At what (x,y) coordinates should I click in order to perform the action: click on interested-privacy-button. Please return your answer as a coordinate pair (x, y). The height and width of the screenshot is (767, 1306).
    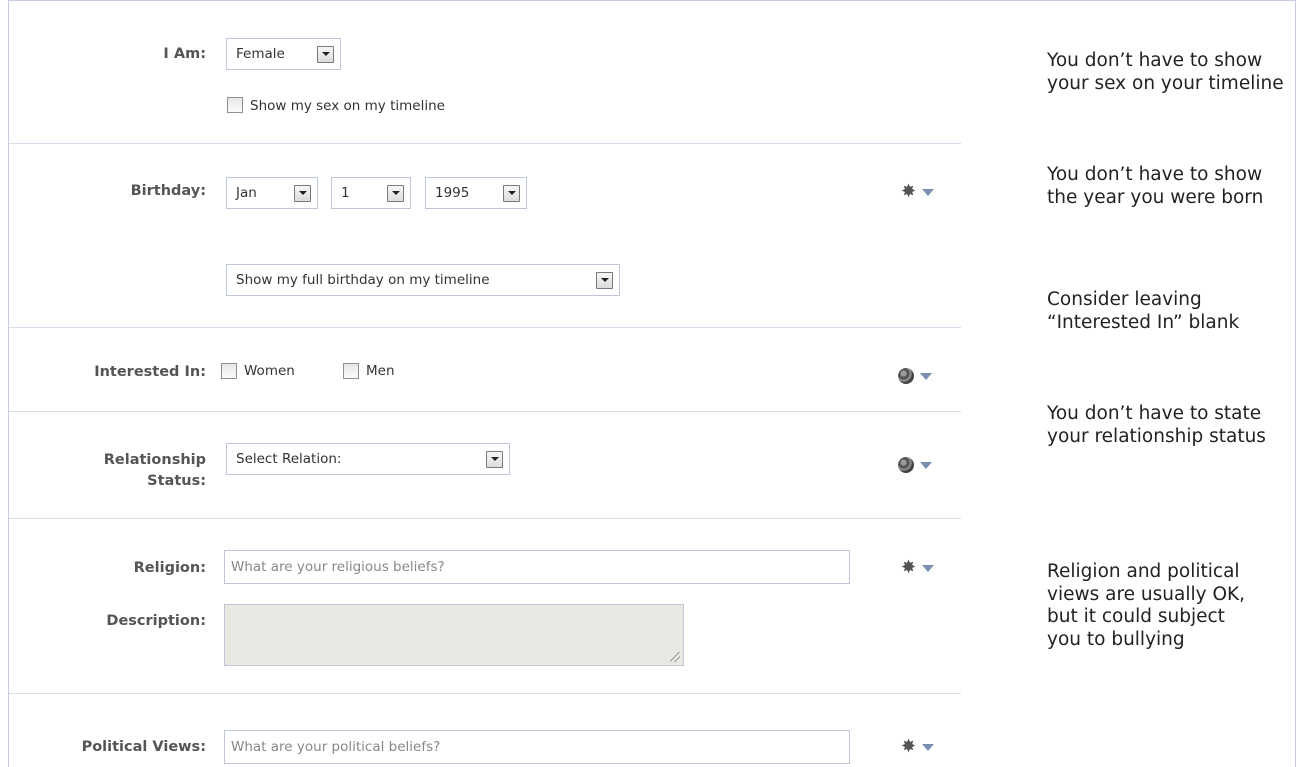
    Looking at the image, I should click on (915, 376).